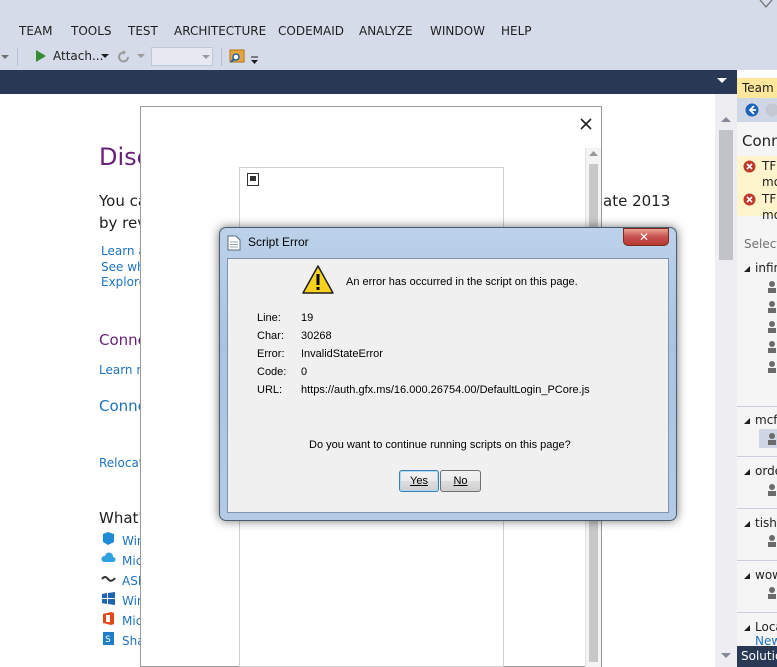 Image resolution: width=777 pixels, height=667 pixels. I want to click on windows-logo-icon, so click(108, 598).